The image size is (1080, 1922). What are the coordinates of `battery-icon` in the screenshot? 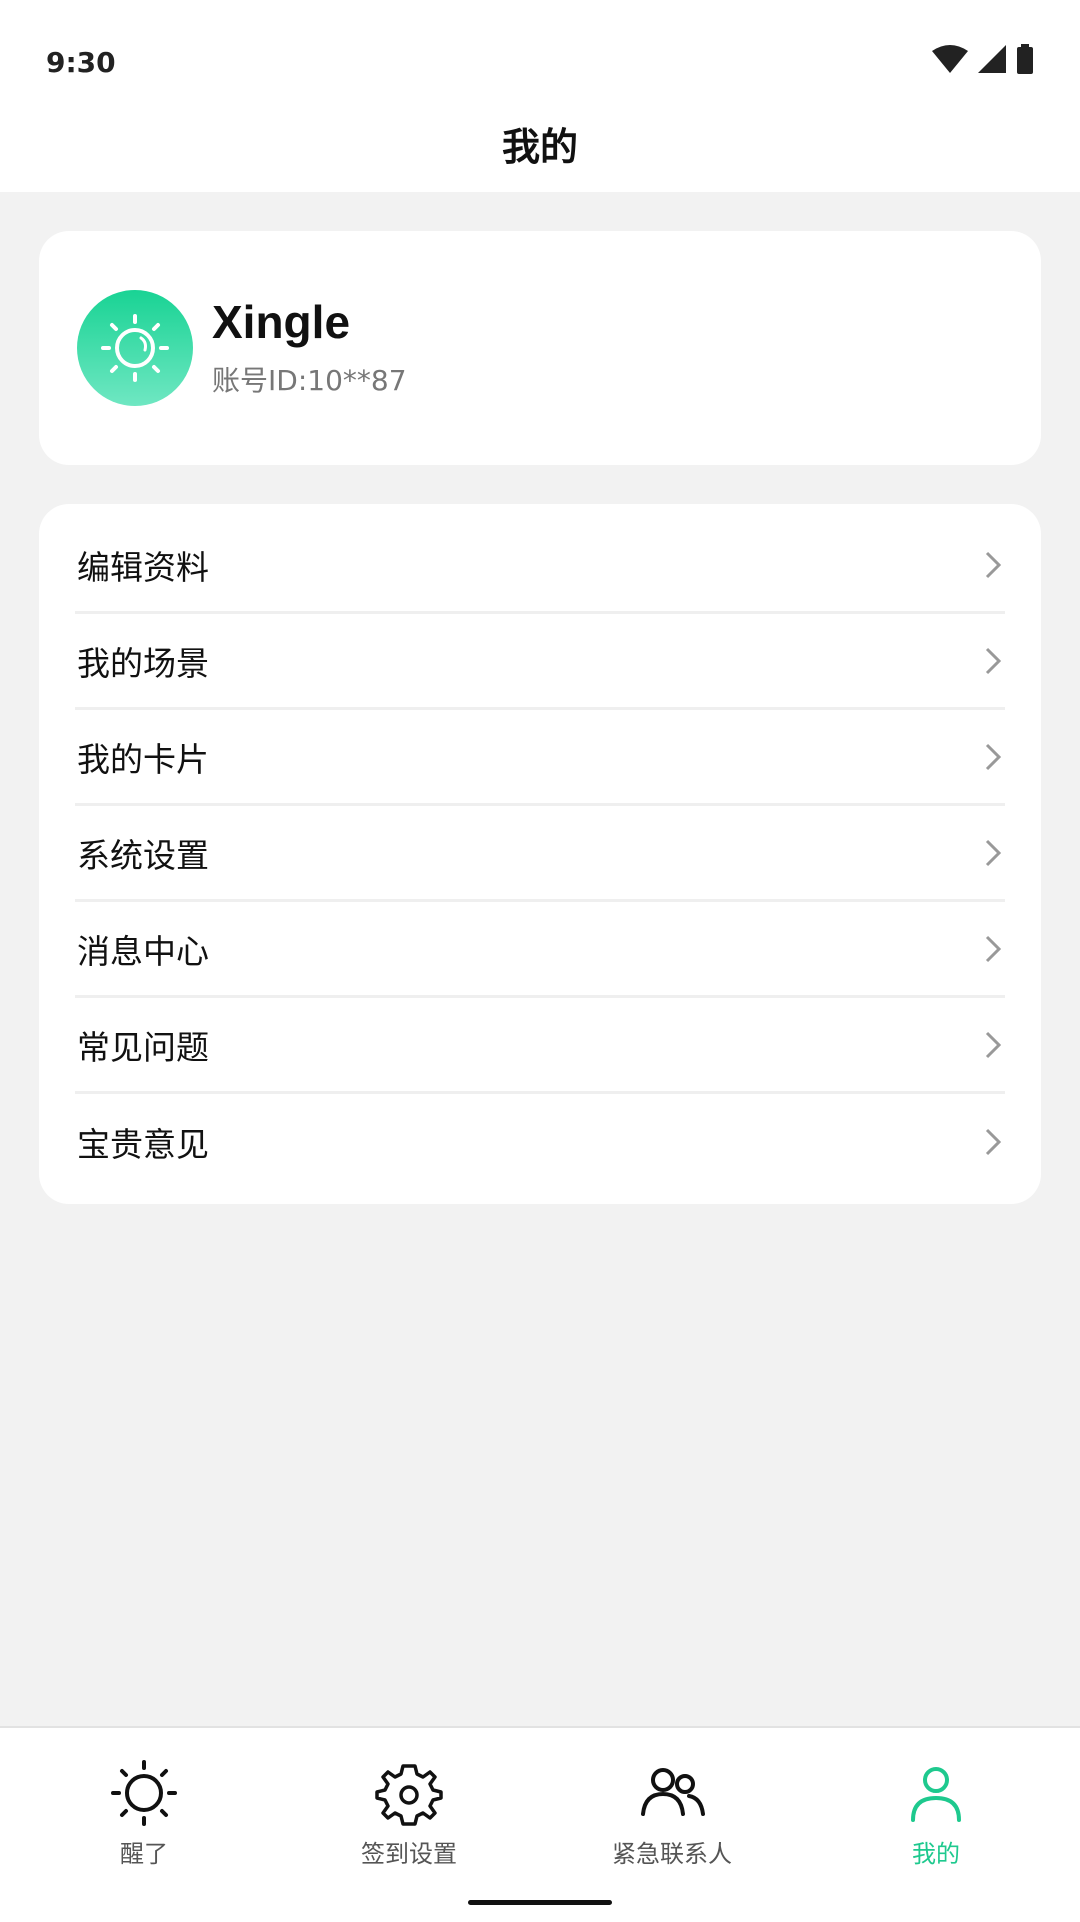 It's located at (1025, 59).